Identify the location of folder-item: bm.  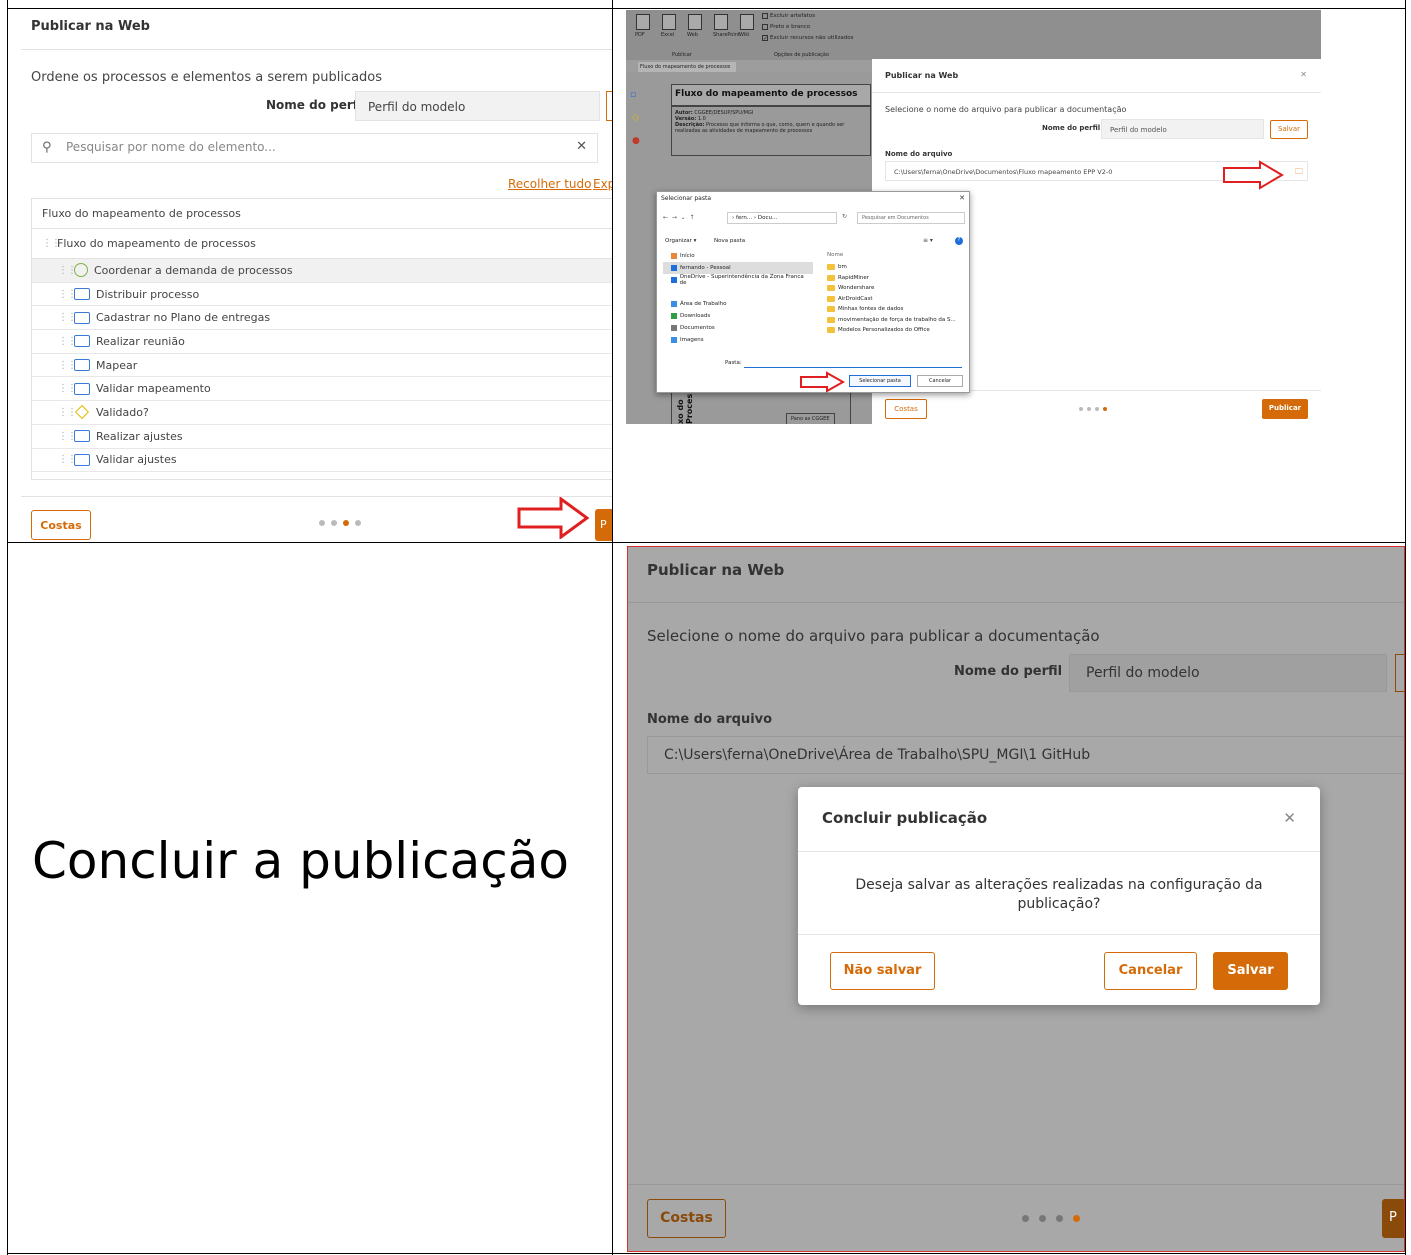
(893, 267).